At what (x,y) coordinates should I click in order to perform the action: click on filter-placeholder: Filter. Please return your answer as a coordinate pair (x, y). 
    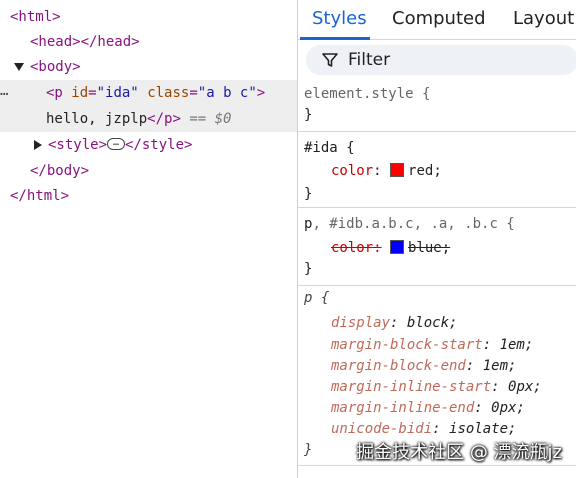
    Looking at the image, I should click on (369, 60).